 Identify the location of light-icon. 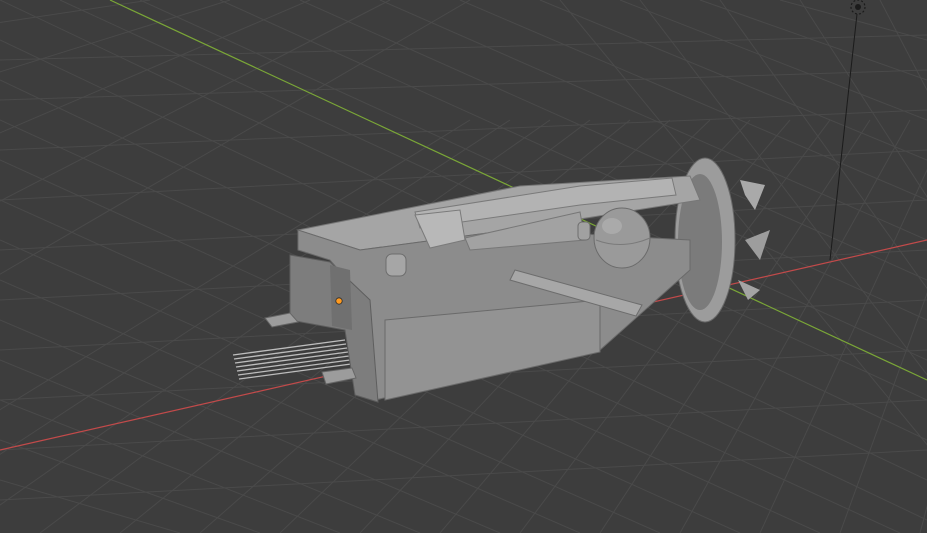
(847, 130).